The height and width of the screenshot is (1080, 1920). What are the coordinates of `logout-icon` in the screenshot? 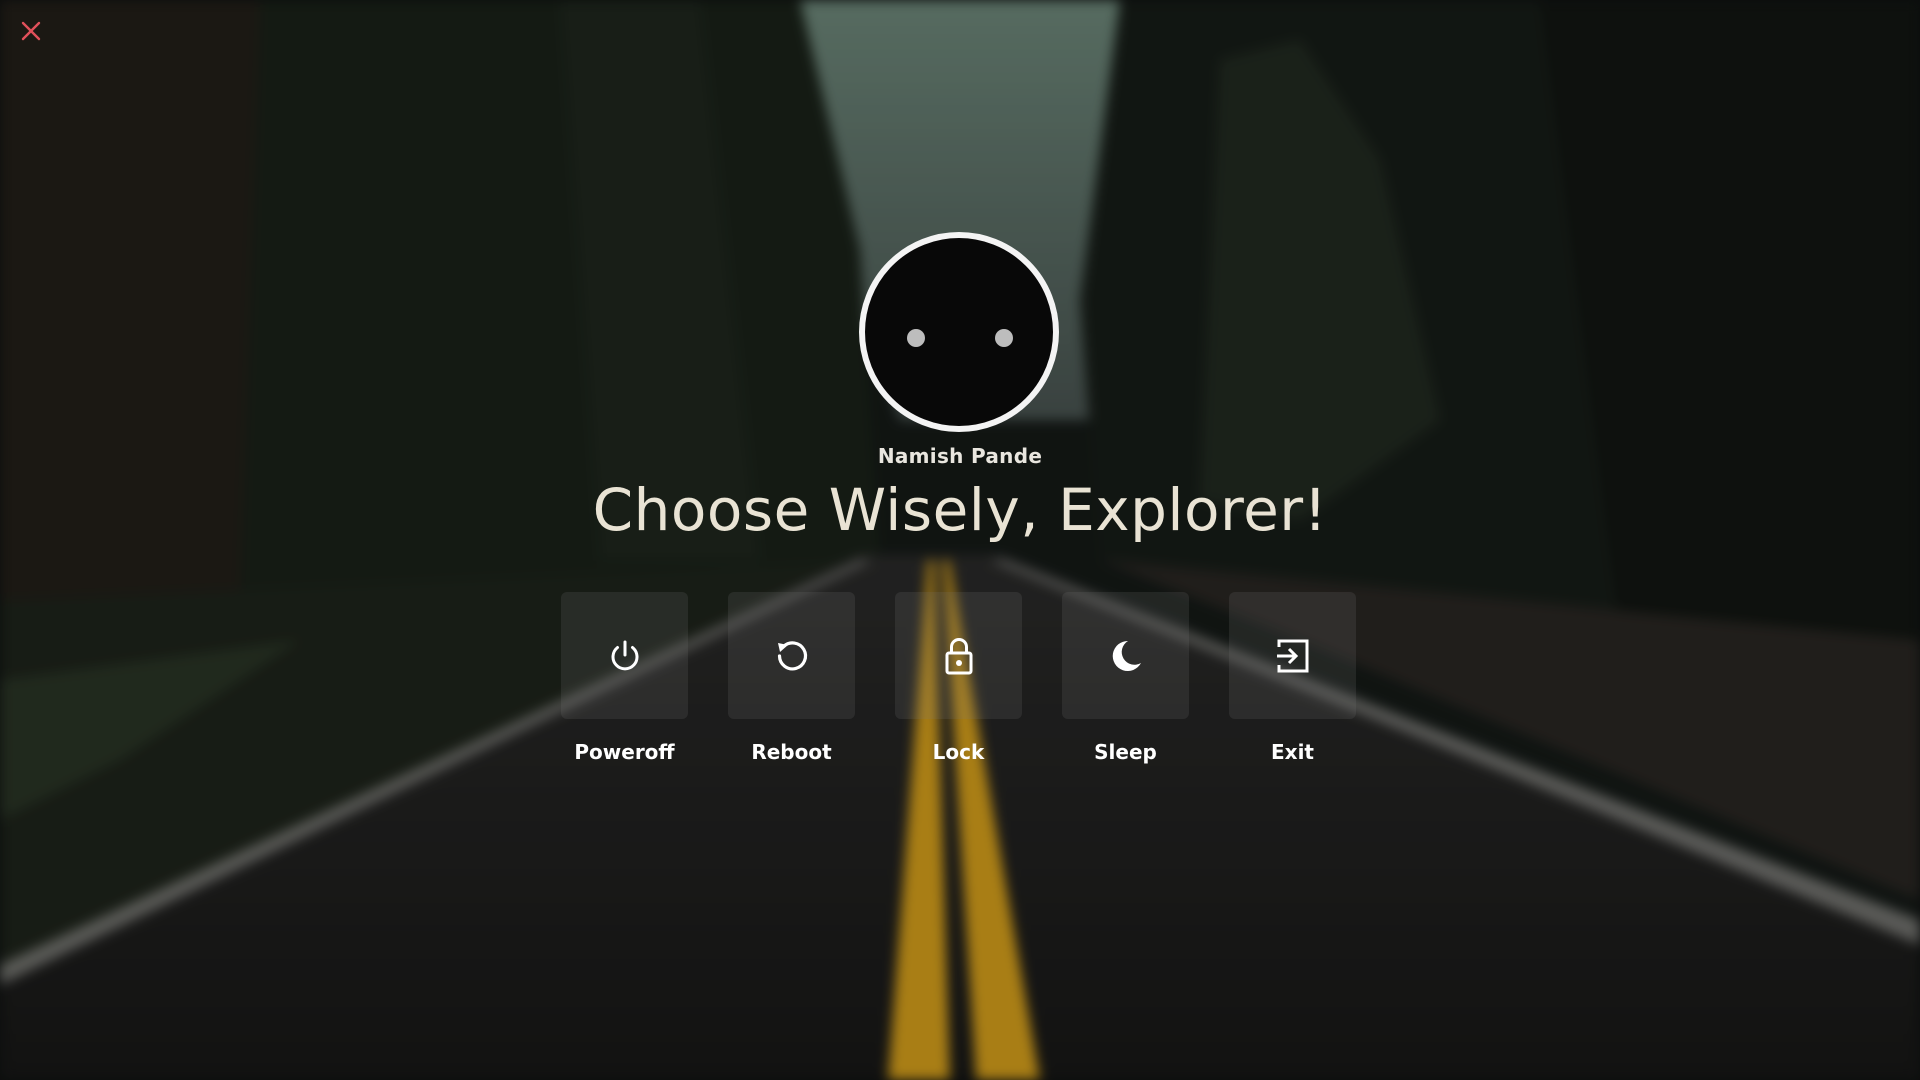 It's located at (1292, 655).